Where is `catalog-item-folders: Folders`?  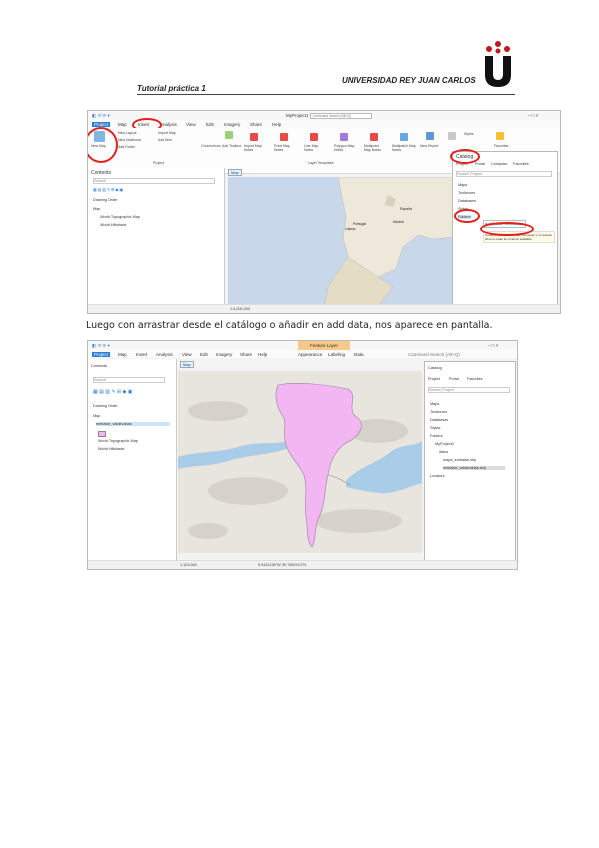
catalog-item-folders: Folders is located at coordinates (436, 436).